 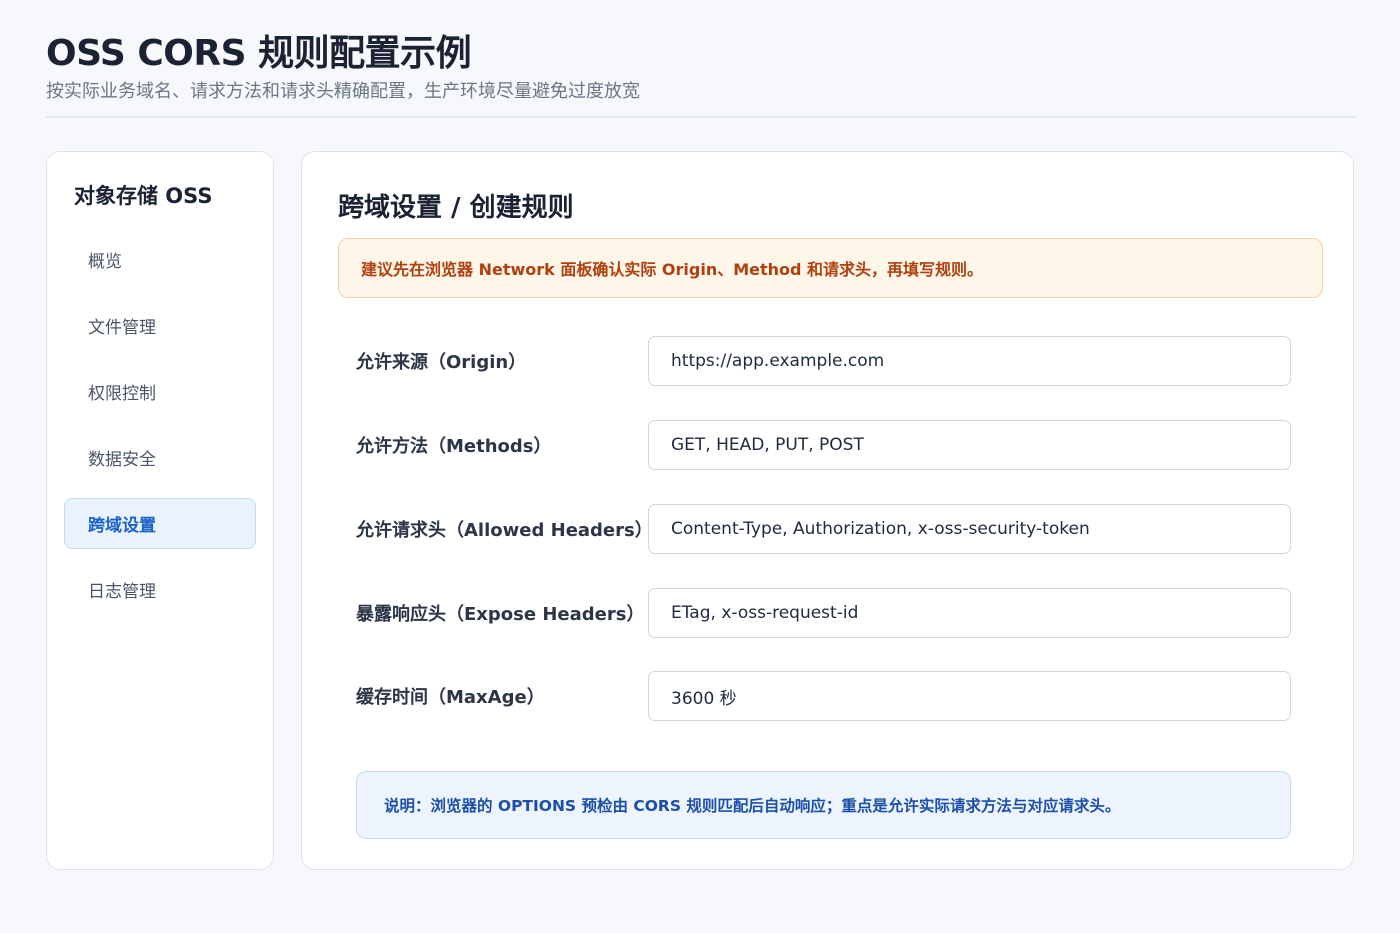 What do you see at coordinates (969, 361) in the screenshot?
I see `origin-input` at bounding box center [969, 361].